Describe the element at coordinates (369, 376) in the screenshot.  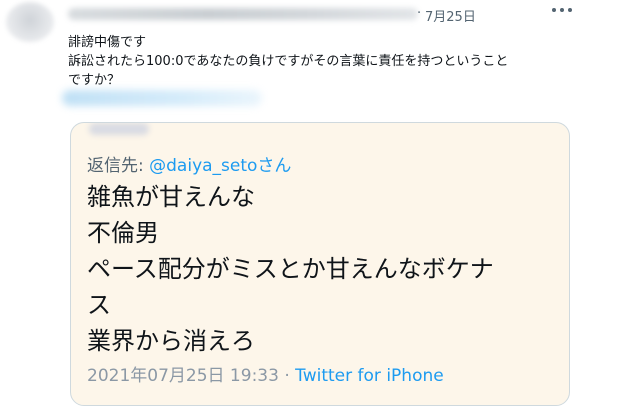
I see `quote-source: Twitter for iPhone` at that location.